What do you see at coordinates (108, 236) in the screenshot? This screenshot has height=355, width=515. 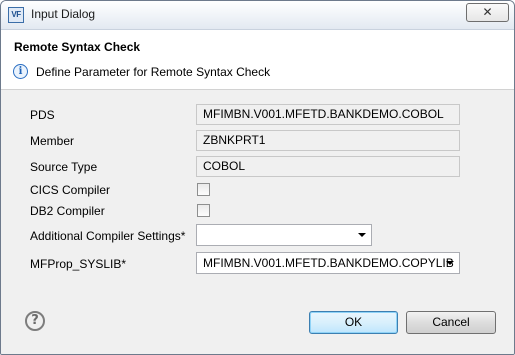 I see `additional-settings-label: Additional Compiler Settings*` at bounding box center [108, 236].